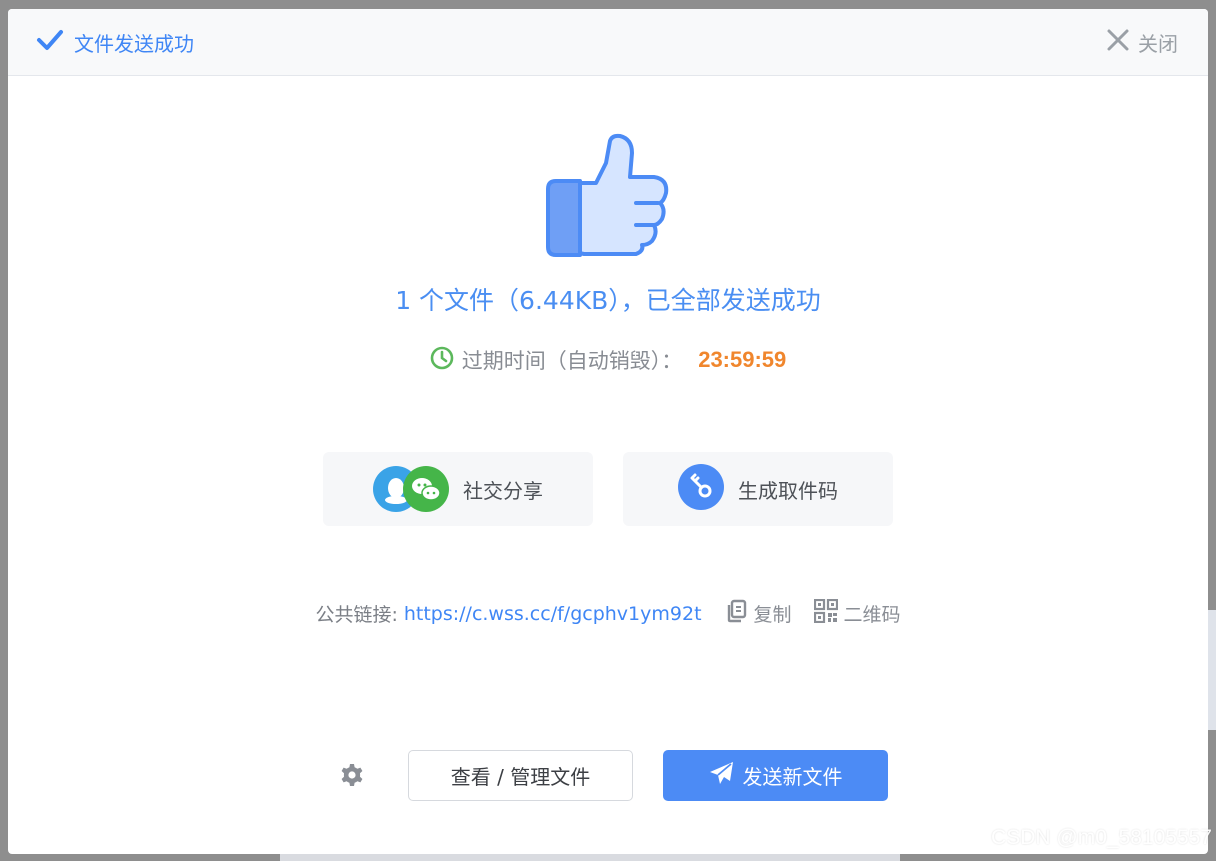  I want to click on qr-code-button: 二维码, so click(857, 613).